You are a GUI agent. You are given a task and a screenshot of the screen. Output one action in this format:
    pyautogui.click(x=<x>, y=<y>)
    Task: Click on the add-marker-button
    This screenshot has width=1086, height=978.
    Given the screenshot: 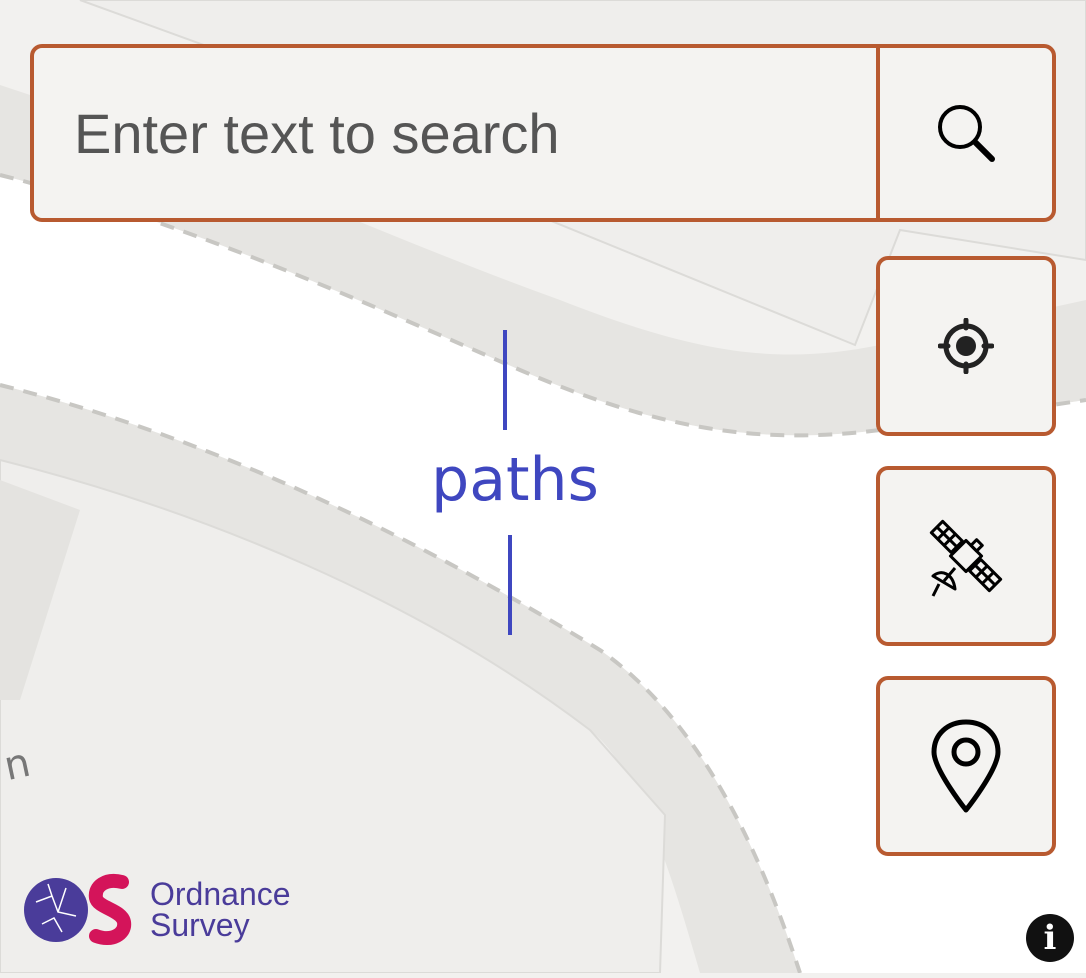 What is the action you would take?
    pyautogui.click(x=966, y=766)
    